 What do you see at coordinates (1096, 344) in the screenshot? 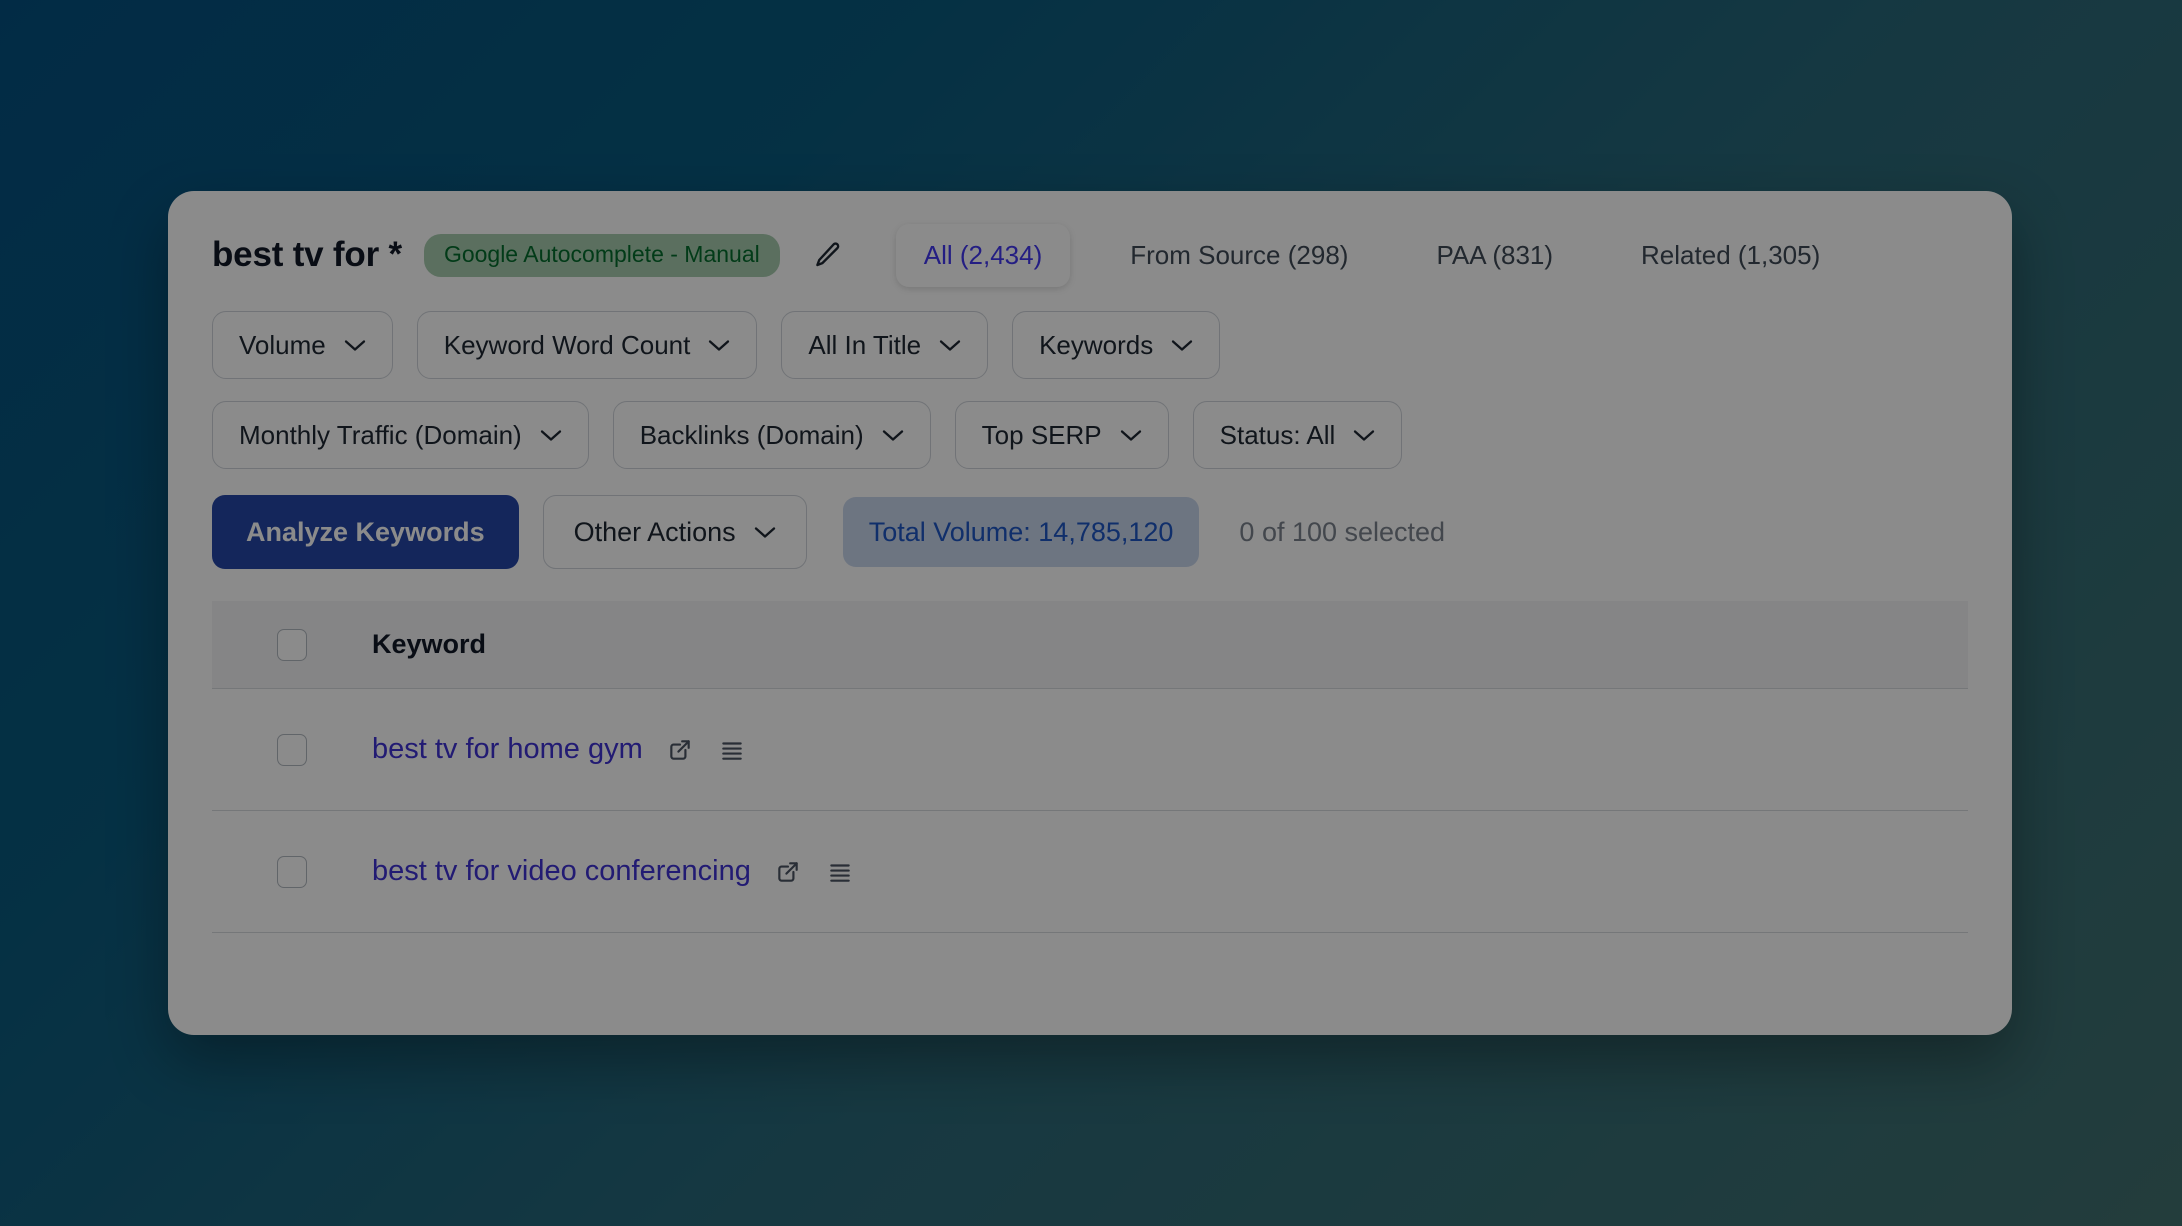
I see `filter-keywords-label: Keywords` at bounding box center [1096, 344].